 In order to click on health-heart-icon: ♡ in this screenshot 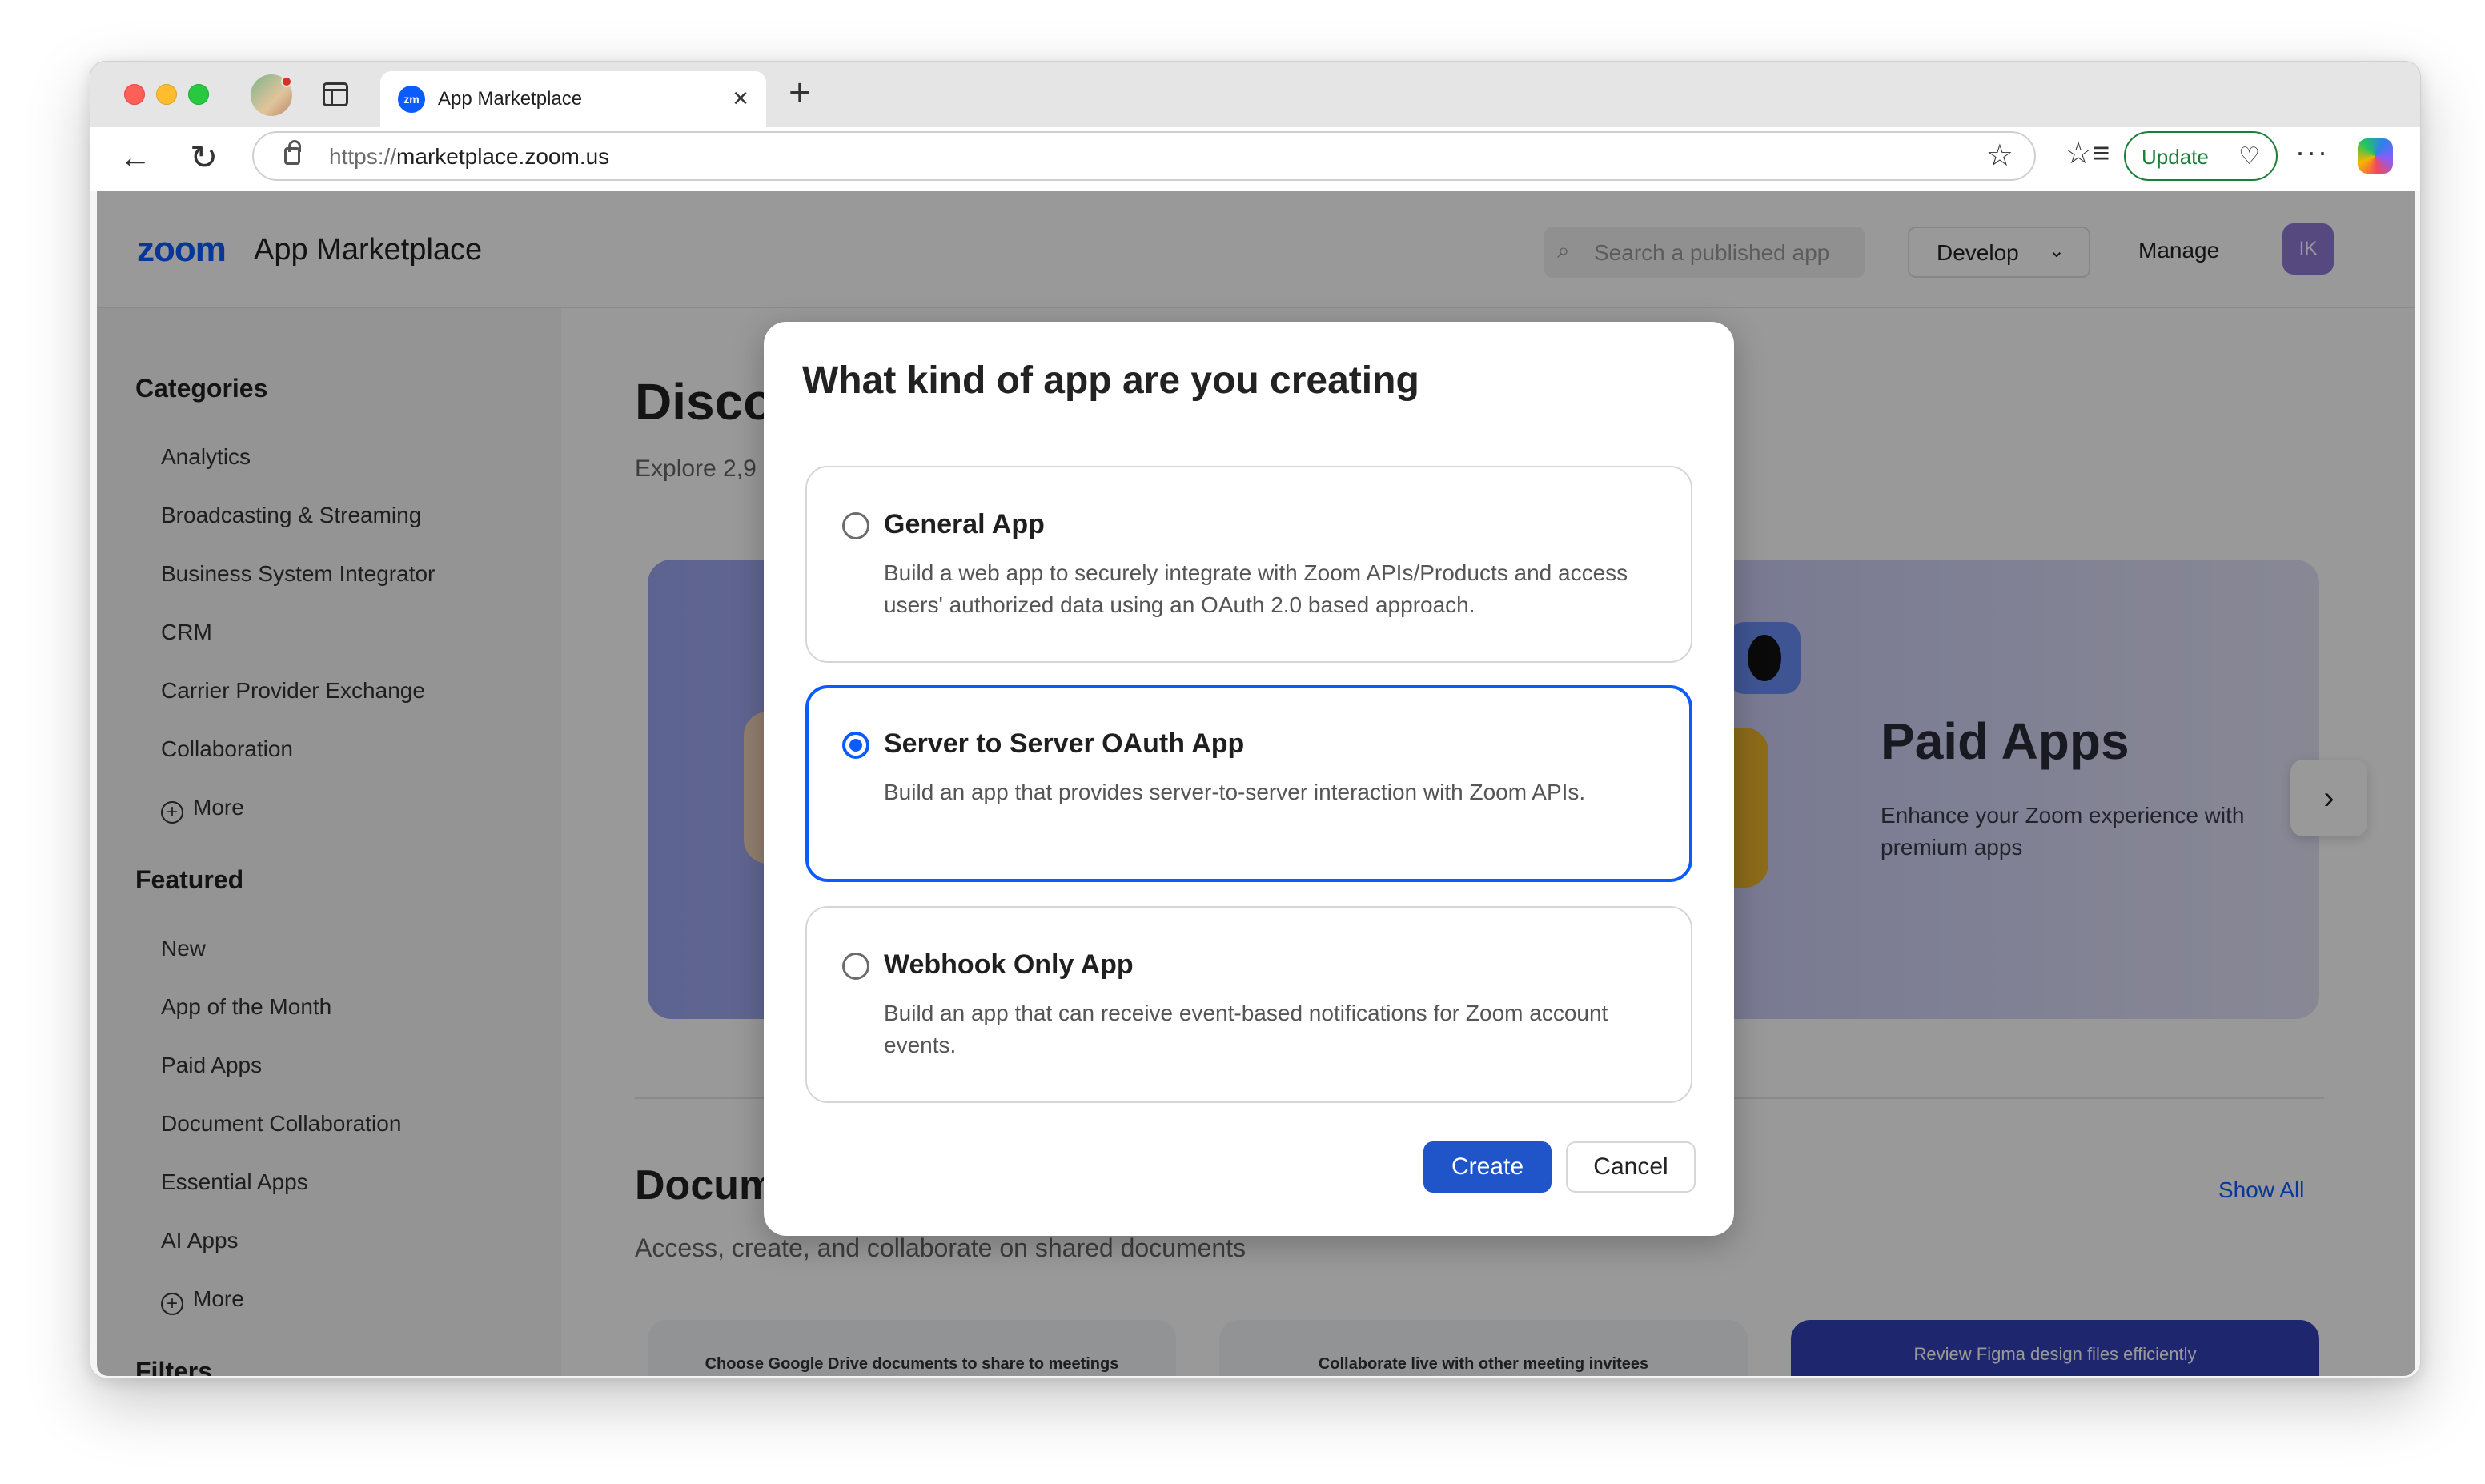, I will do `click(2249, 156)`.